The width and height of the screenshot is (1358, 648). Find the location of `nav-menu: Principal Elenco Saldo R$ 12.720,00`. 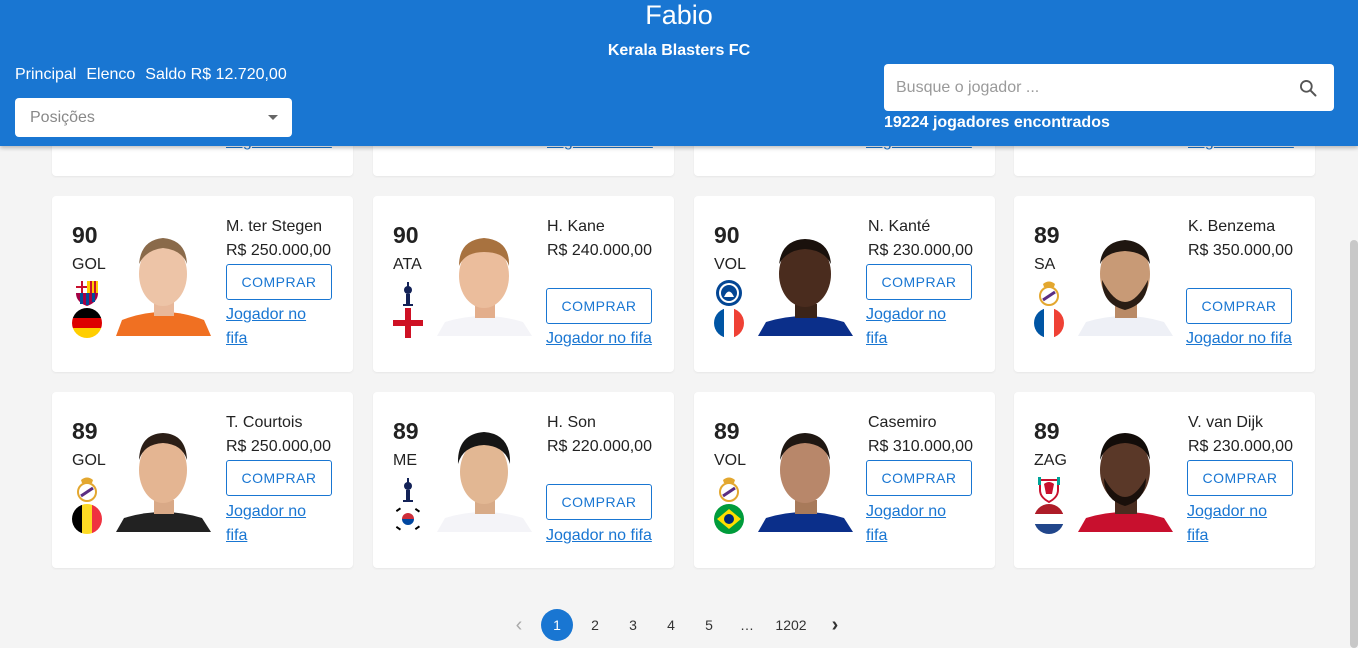

nav-menu: Principal Elenco Saldo R$ 12.720,00 is located at coordinates (151, 75).